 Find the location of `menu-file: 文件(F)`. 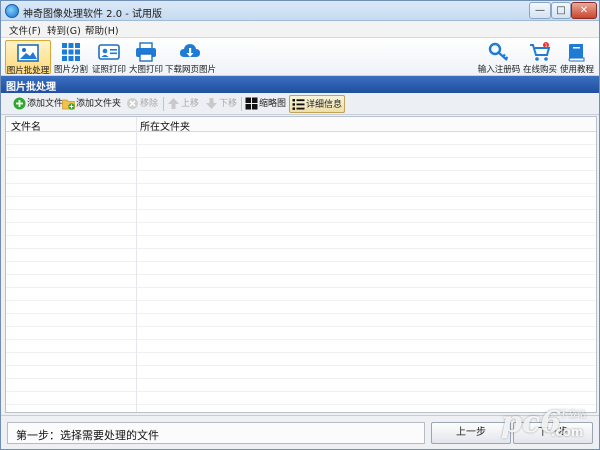

menu-file: 文件(F) is located at coordinates (25, 30).